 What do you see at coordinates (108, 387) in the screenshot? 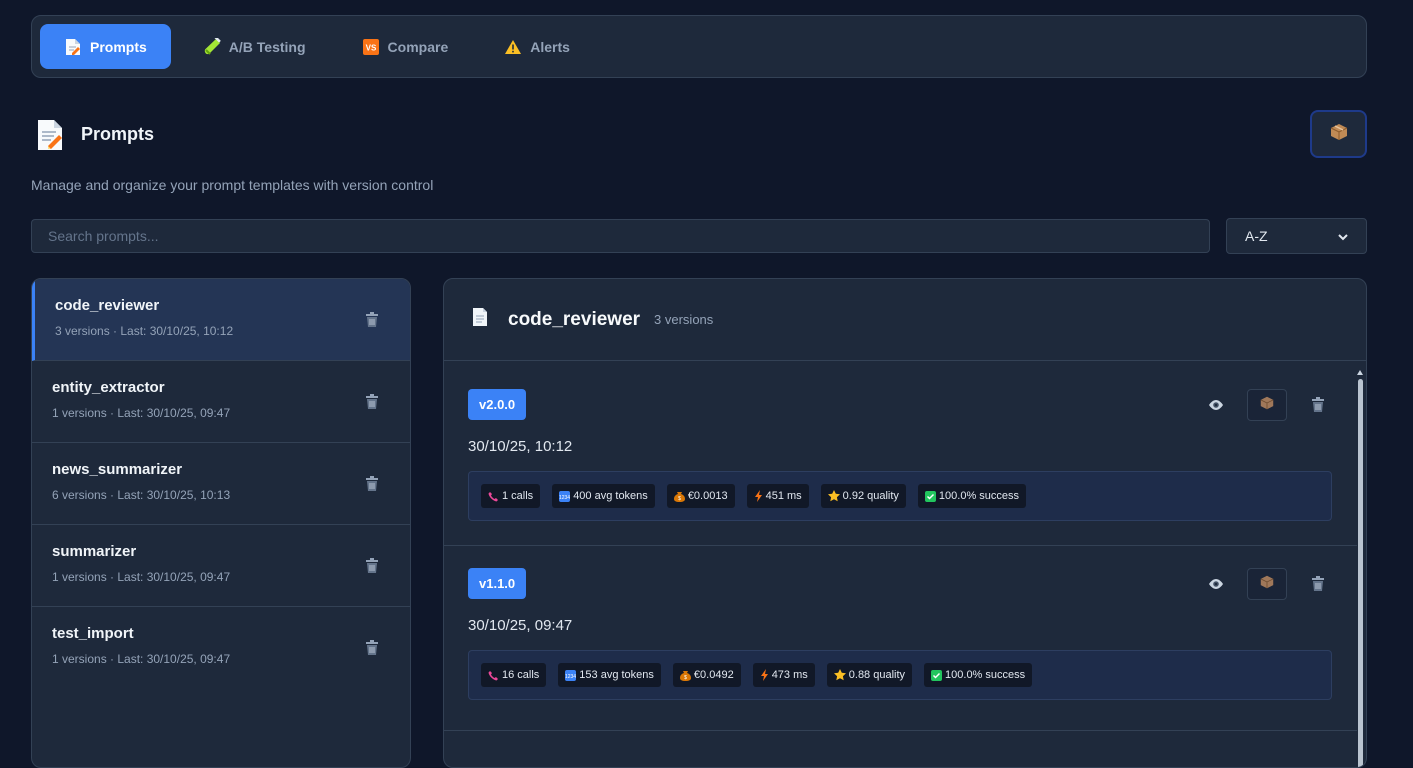
I see `prompt-name: entity_extractor` at bounding box center [108, 387].